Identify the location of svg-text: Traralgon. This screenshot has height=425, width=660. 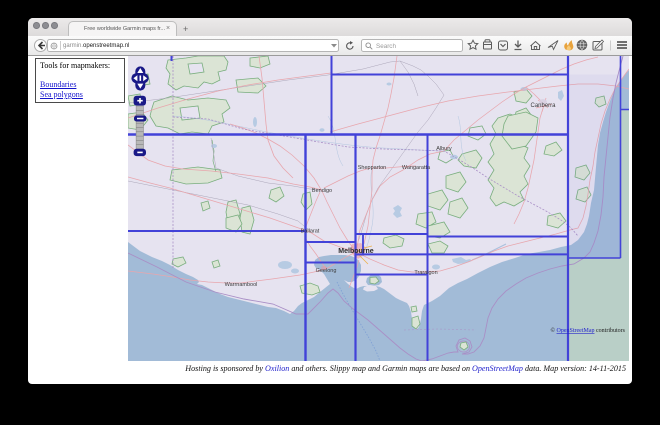
(425, 273).